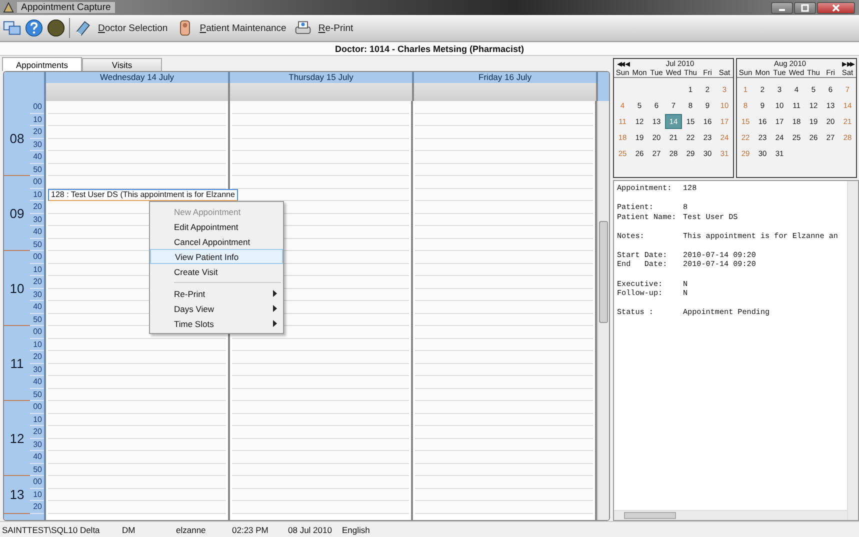 The width and height of the screenshot is (859, 537). Describe the element at coordinates (56, 28) in the screenshot. I see `circle-icon` at that location.